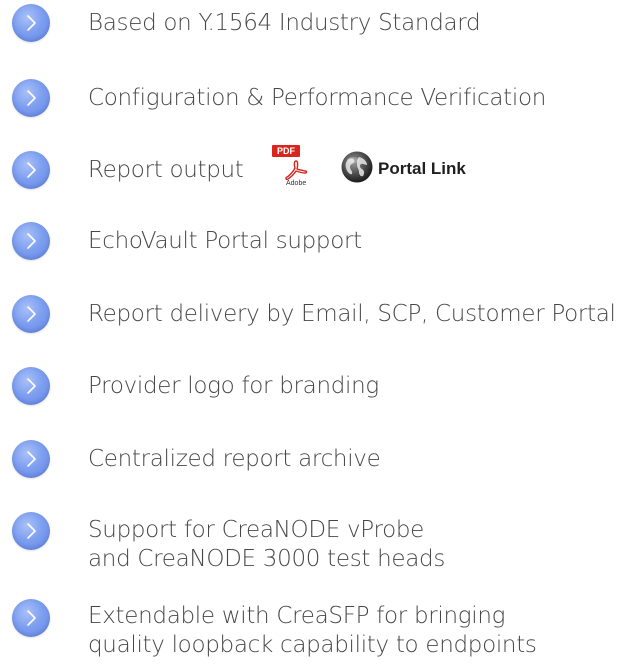  Describe the element at coordinates (225, 241) in the screenshot. I see `feature-text: EchoVault Portal support` at that location.